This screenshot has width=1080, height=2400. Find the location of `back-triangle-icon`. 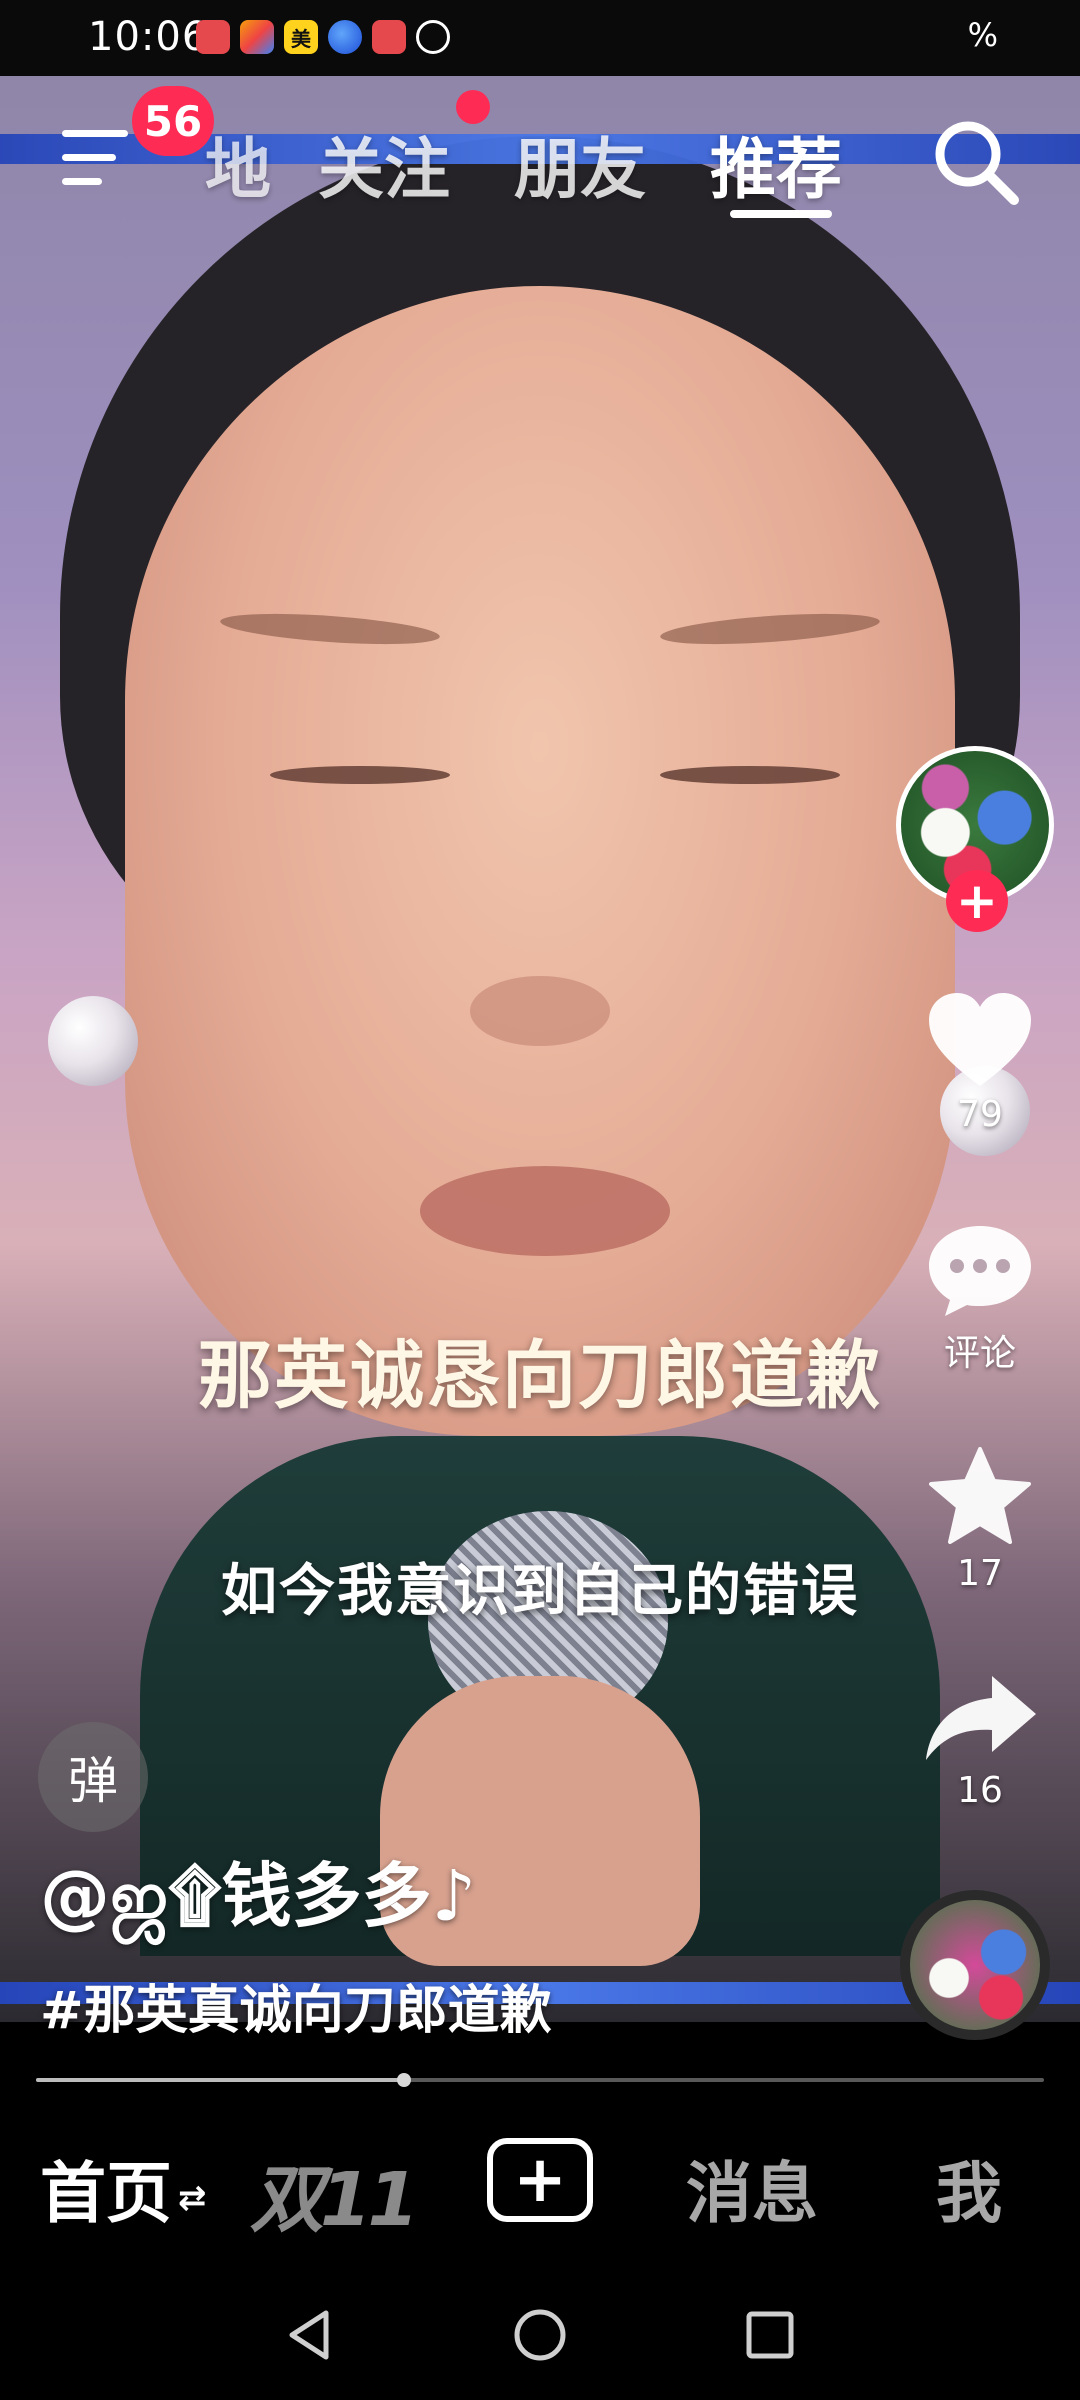

back-triangle-icon is located at coordinates (309, 2335).